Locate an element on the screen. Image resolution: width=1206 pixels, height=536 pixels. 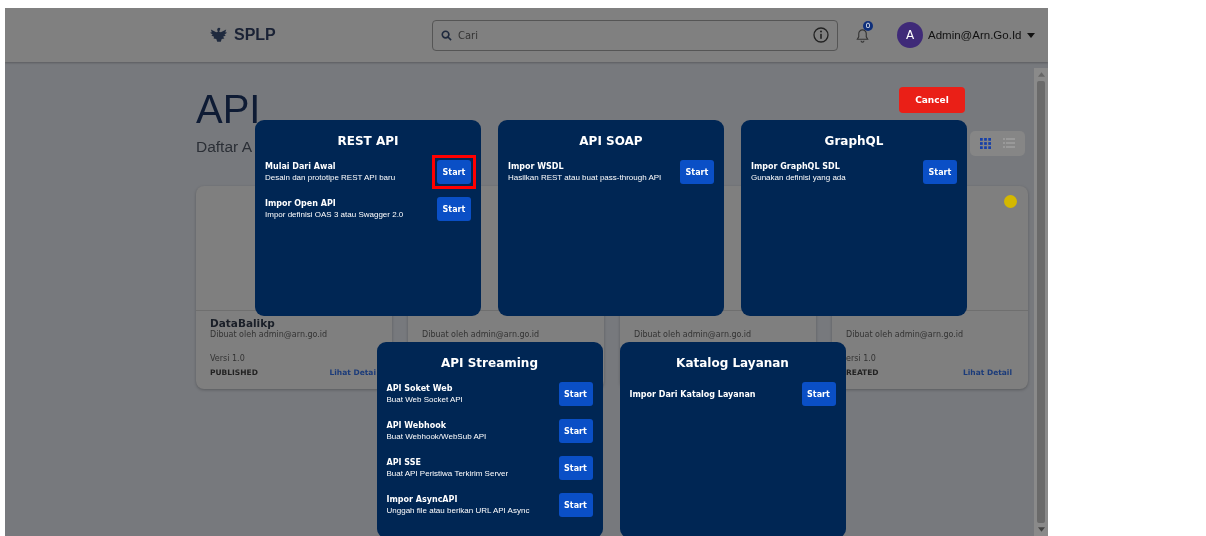
option-description: Unggah file atau berikan URL API Async is located at coordinates (458, 510).